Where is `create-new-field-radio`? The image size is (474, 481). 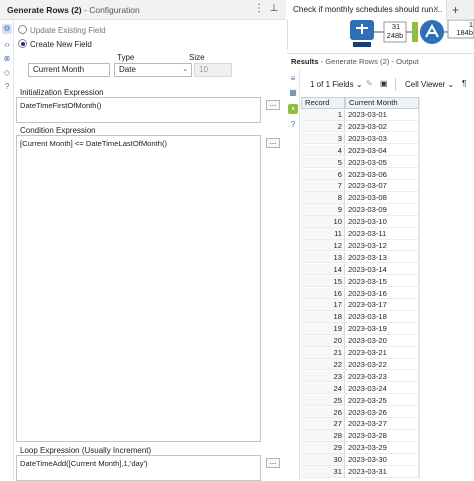
create-new-field-radio is located at coordinates (22, 43).